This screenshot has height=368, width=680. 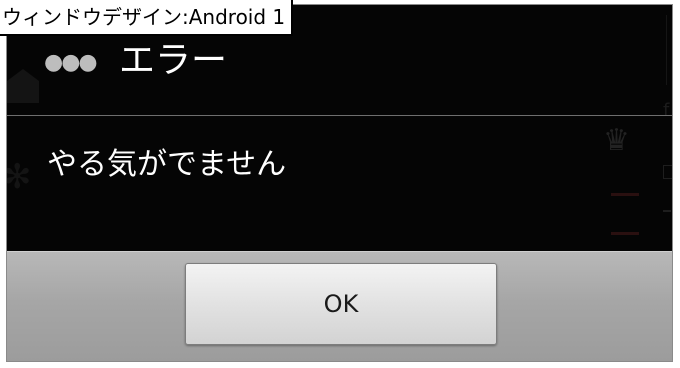 I want to click on home-icon, so click(x=23, y=86).